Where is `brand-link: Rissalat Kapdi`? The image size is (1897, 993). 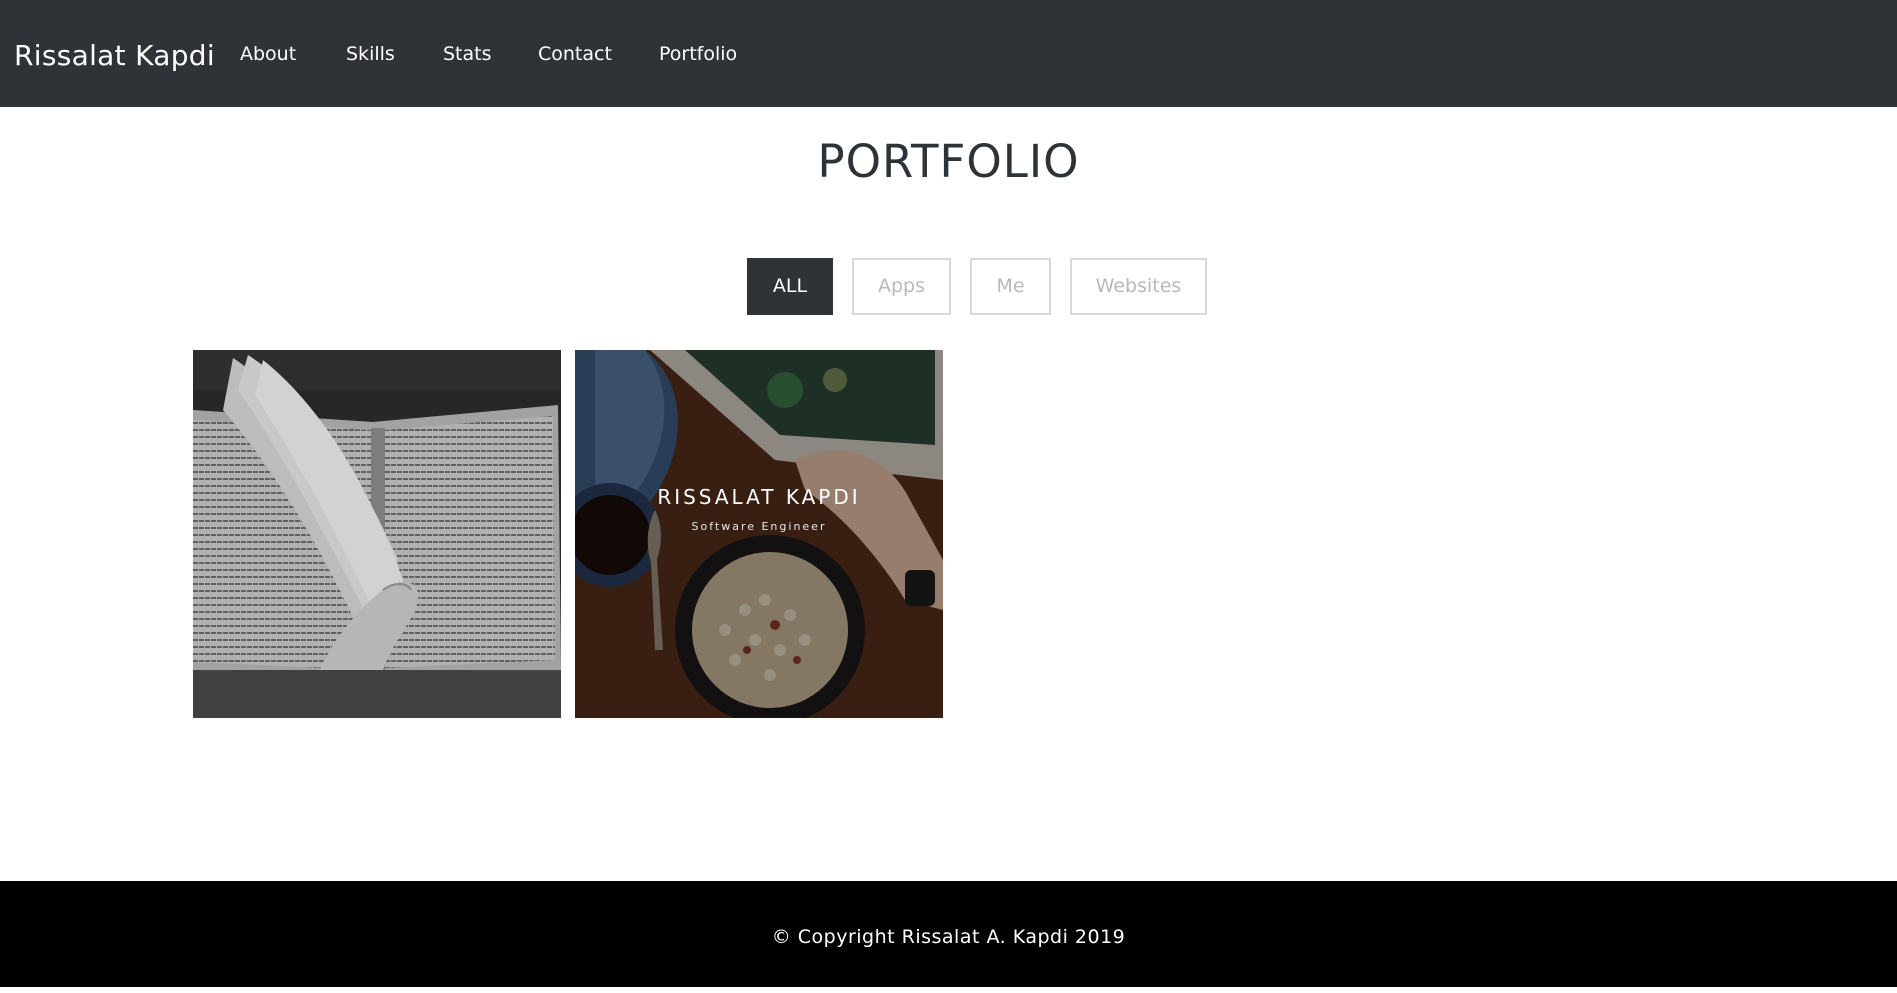 brand-link: Rissalat Kapdi is located at coordinates (114, 55).